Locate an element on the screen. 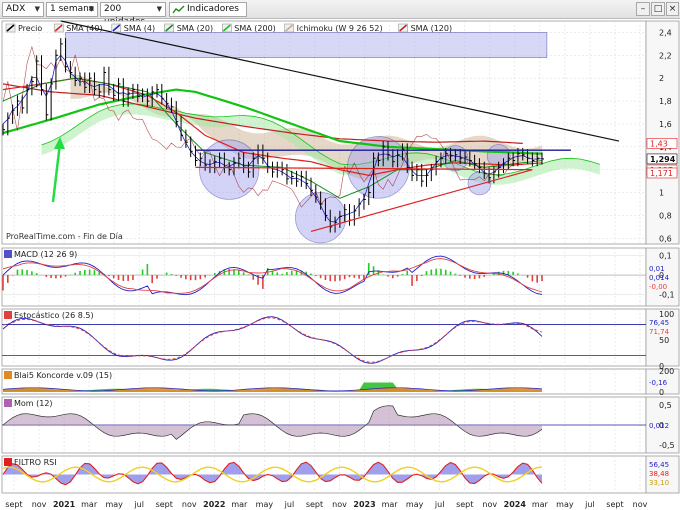  close-icon: × is located at coordinates (672, 9).